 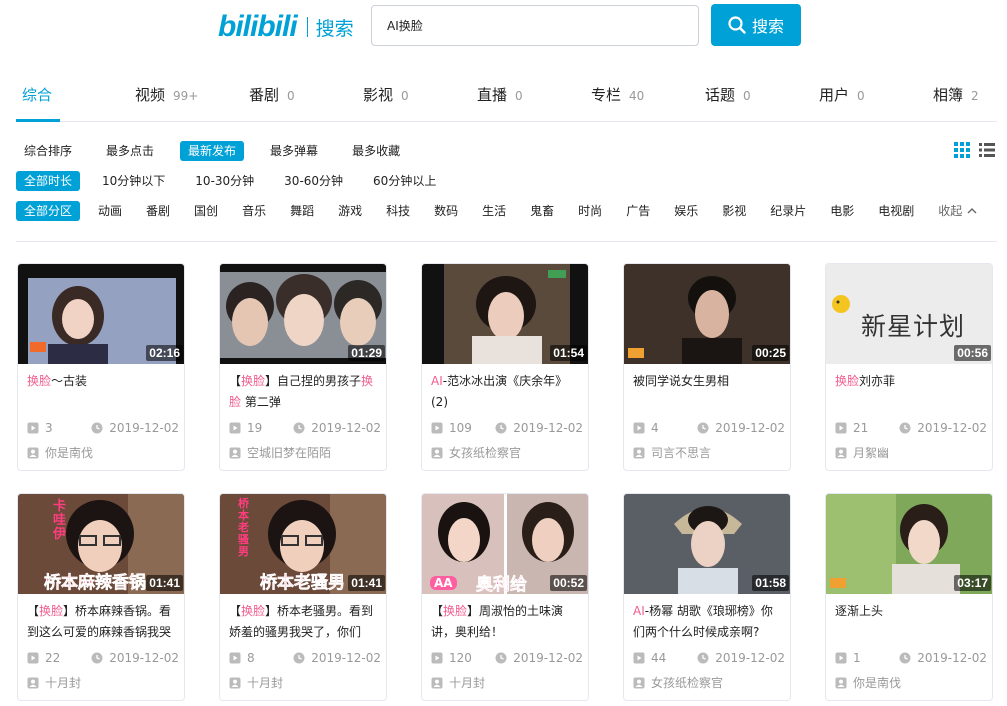 What do you see at coordinates (144, 428) in the screenshot?
I see `upload-date: 2019-12-02` at bounding box center [144, 428].